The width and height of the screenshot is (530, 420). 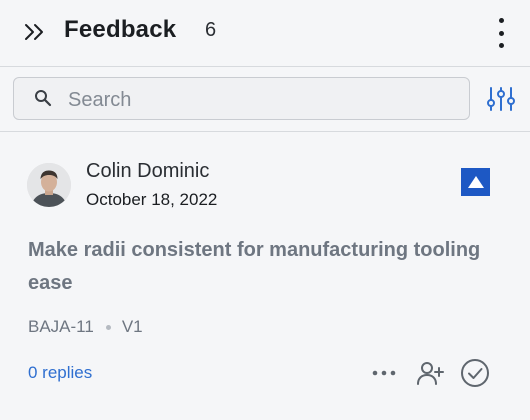 I want to click on search-icon, so click(x=43, y=98).